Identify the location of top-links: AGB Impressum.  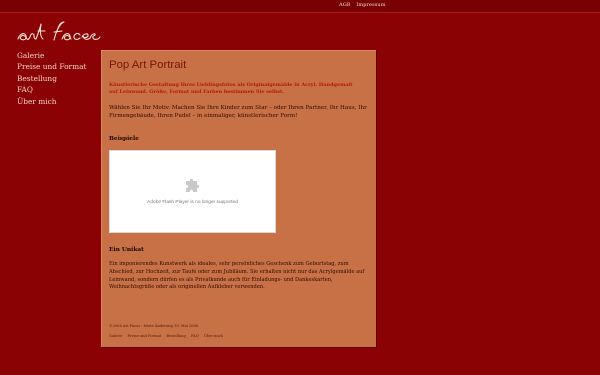
(364, 5).